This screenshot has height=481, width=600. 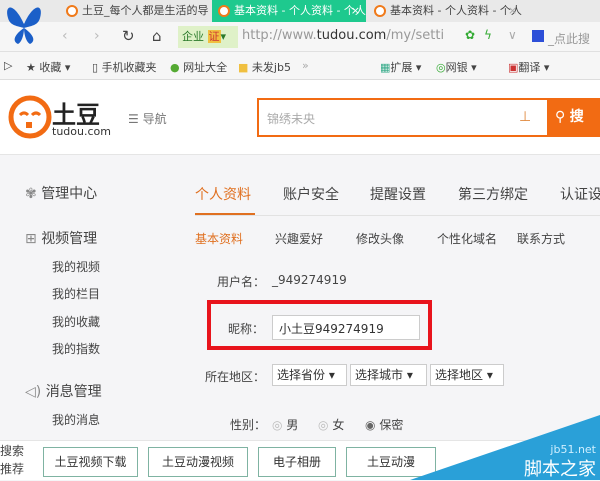 What do you see at coordinates (65, 36) in the screenshot?
I see `back-icon: ‹` at bounding box center [65, 36].